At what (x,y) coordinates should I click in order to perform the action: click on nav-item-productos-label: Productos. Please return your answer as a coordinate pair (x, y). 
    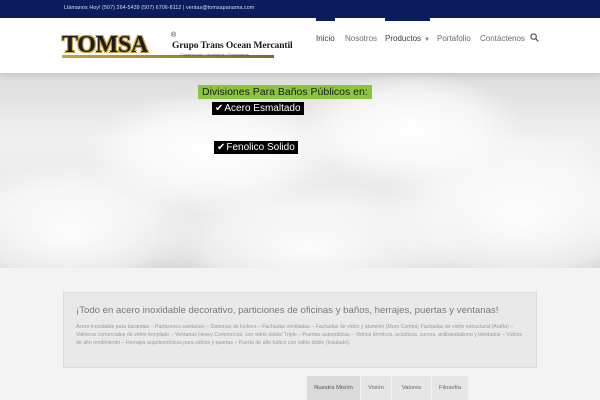
    Looking at the image, I should click on (403, 38).